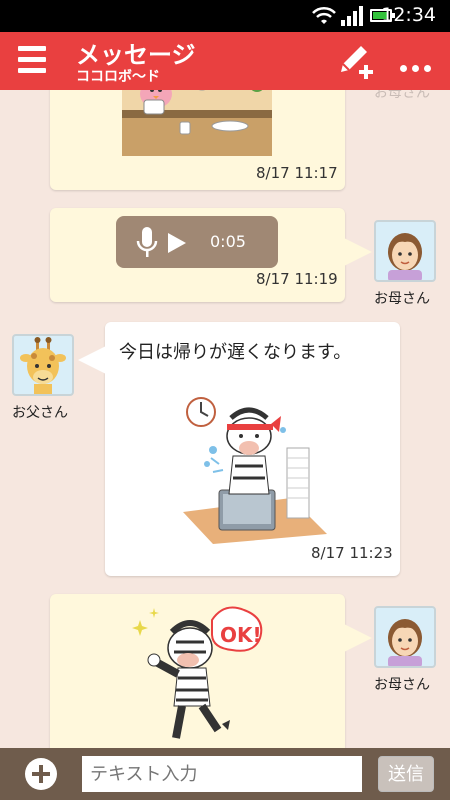 The height and width of the screenshot is (800, 450). I want to click on message-time: 8/17 11:17, so click(297, 173).